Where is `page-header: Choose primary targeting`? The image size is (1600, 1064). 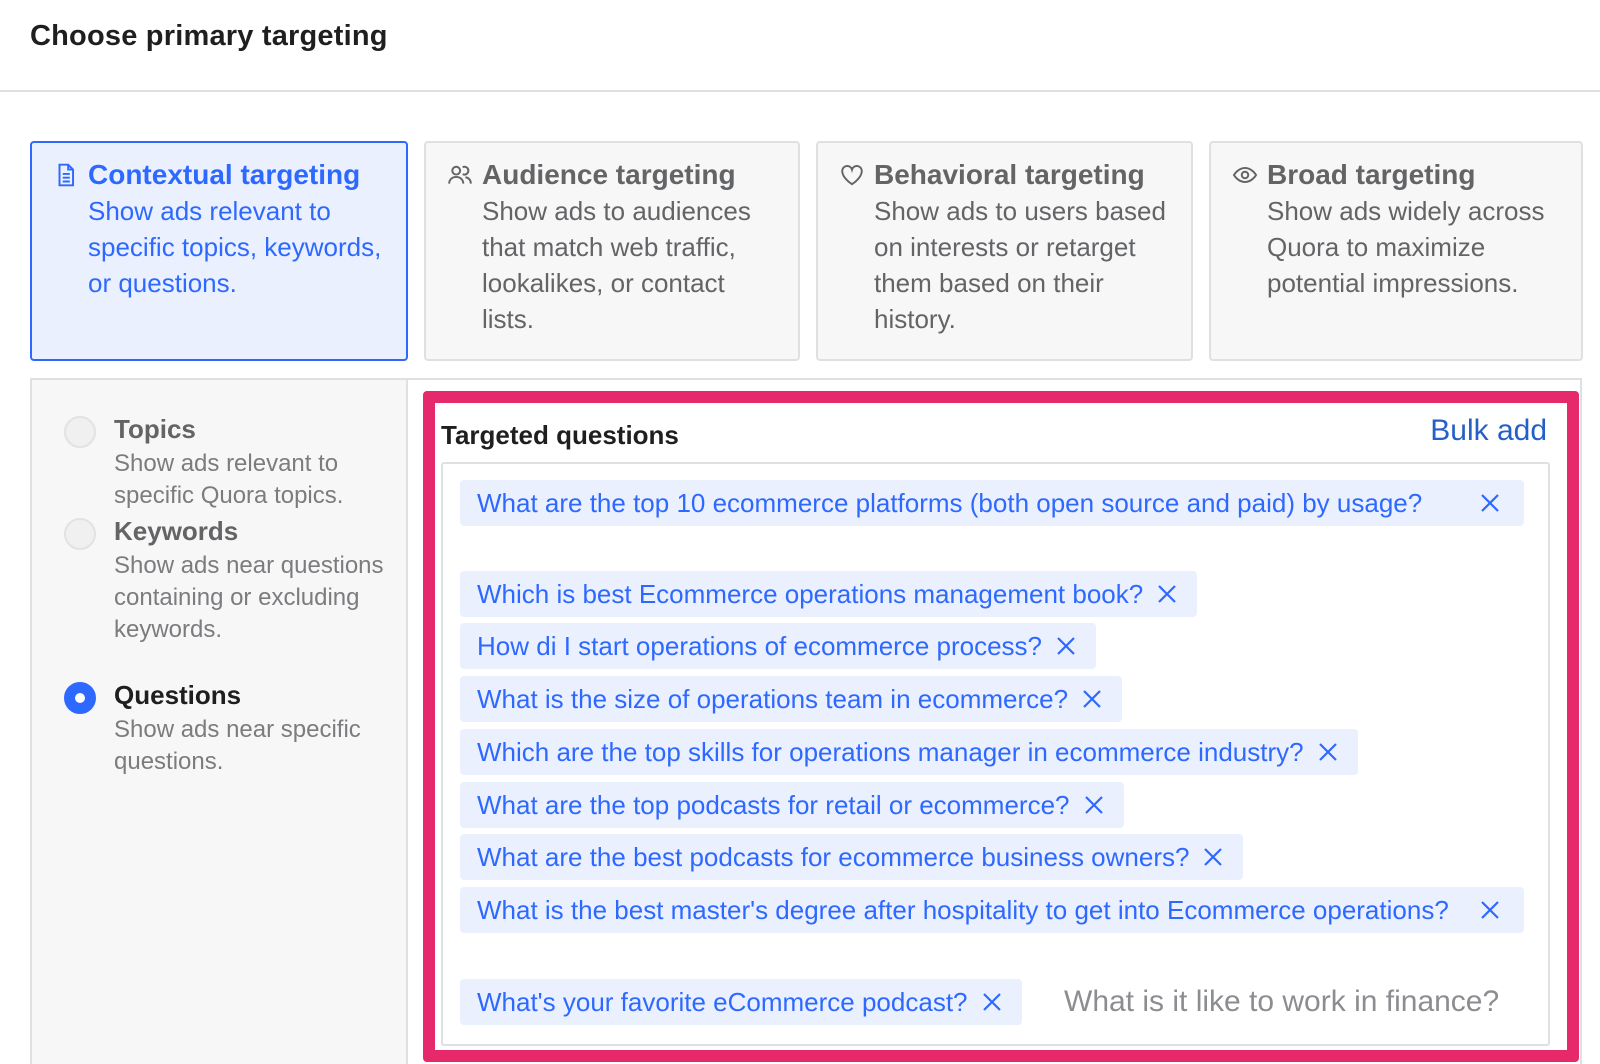
page-header: Choose primary targeting is located at coordinates (800, 46).